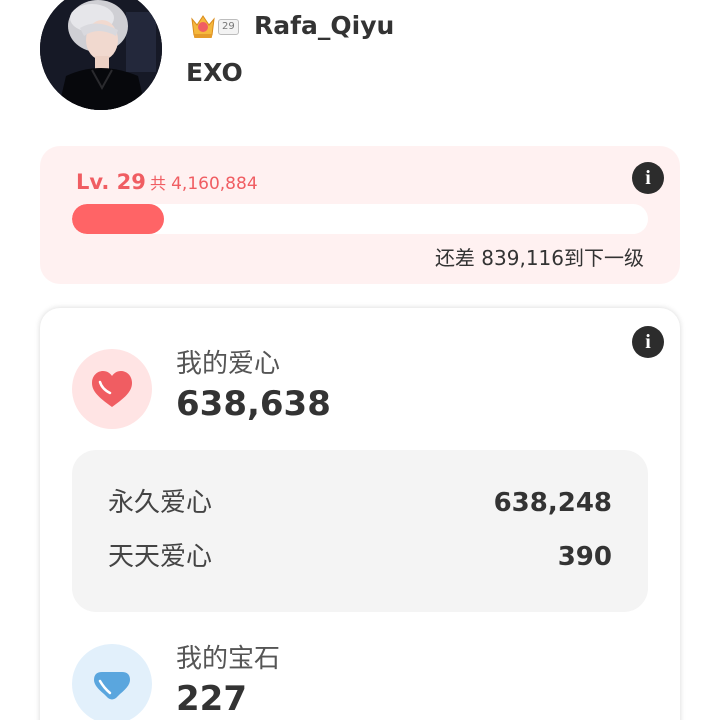  Describe the element at coordinates (584, 557) in the screenshot. I see `daily-hearts-value: 390` at that location.